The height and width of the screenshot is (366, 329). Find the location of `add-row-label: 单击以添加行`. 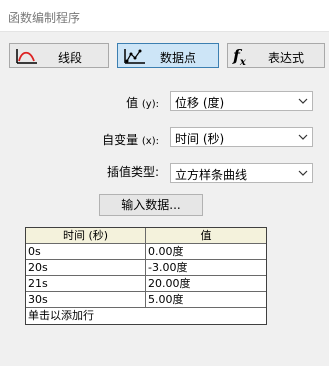

add-row-label: 单击以添加行 is located at coordinates (146, 316).